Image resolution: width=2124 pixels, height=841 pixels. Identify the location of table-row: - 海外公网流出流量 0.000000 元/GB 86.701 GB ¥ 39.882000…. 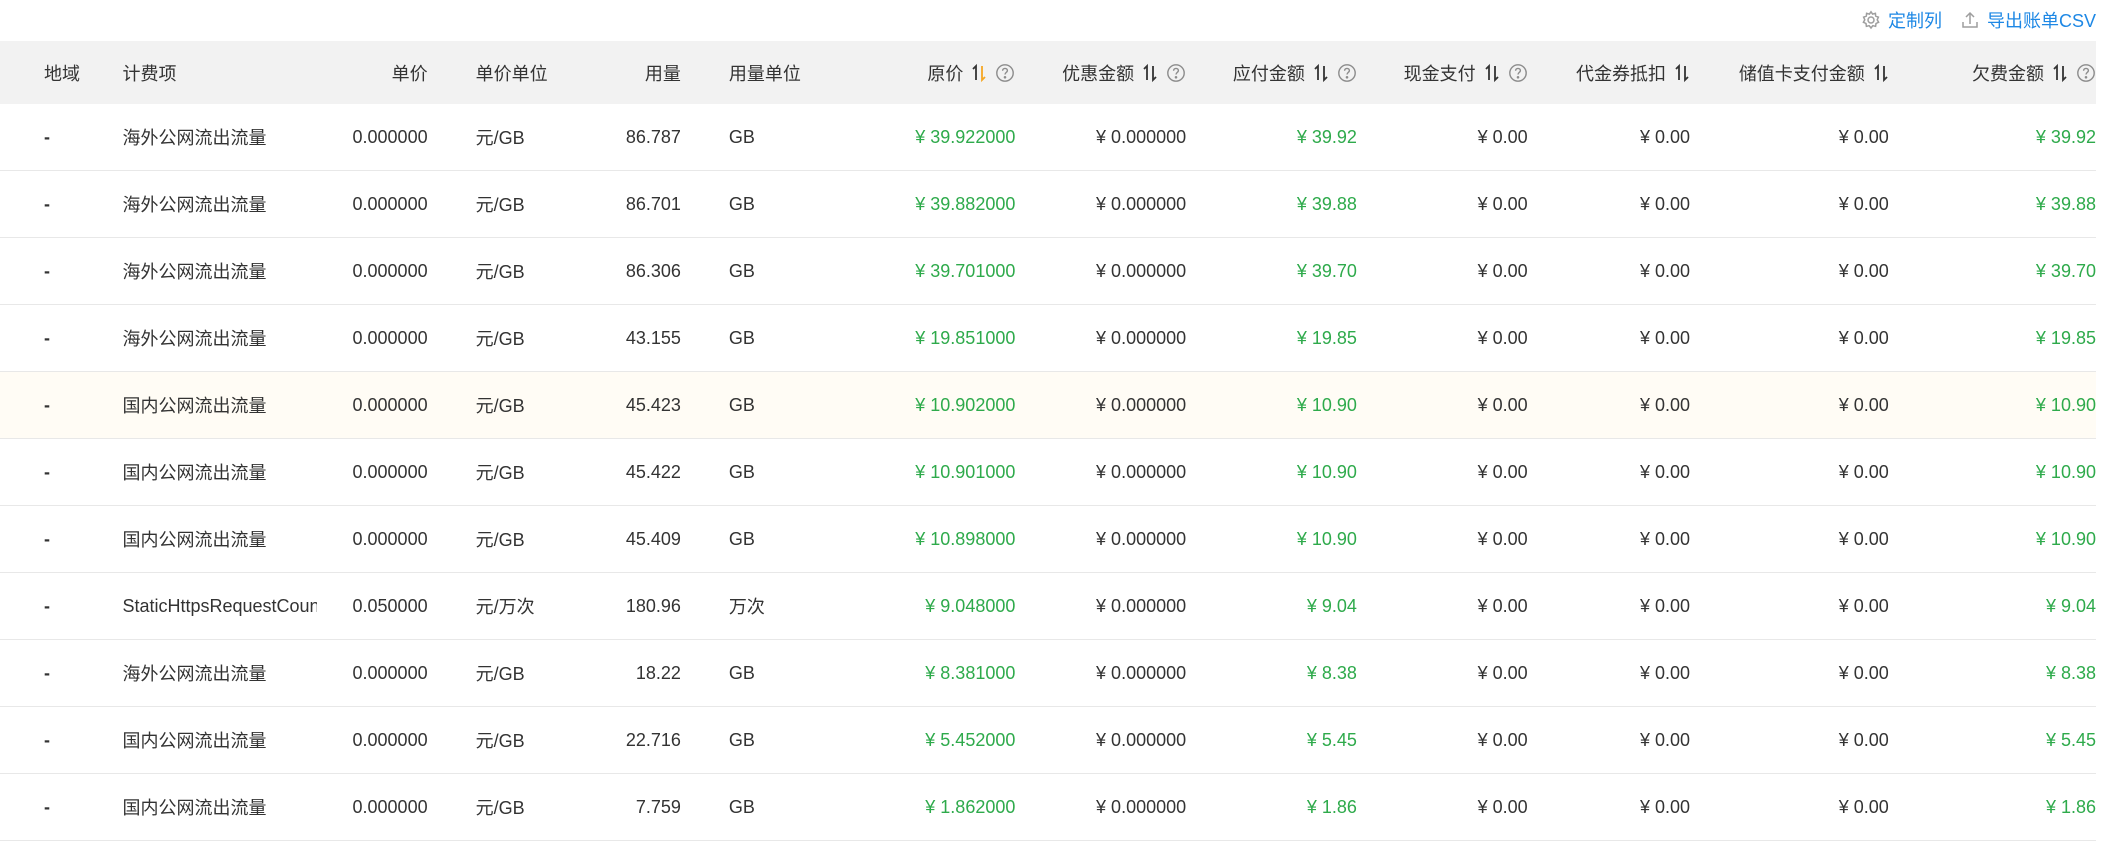
(1048, 204).